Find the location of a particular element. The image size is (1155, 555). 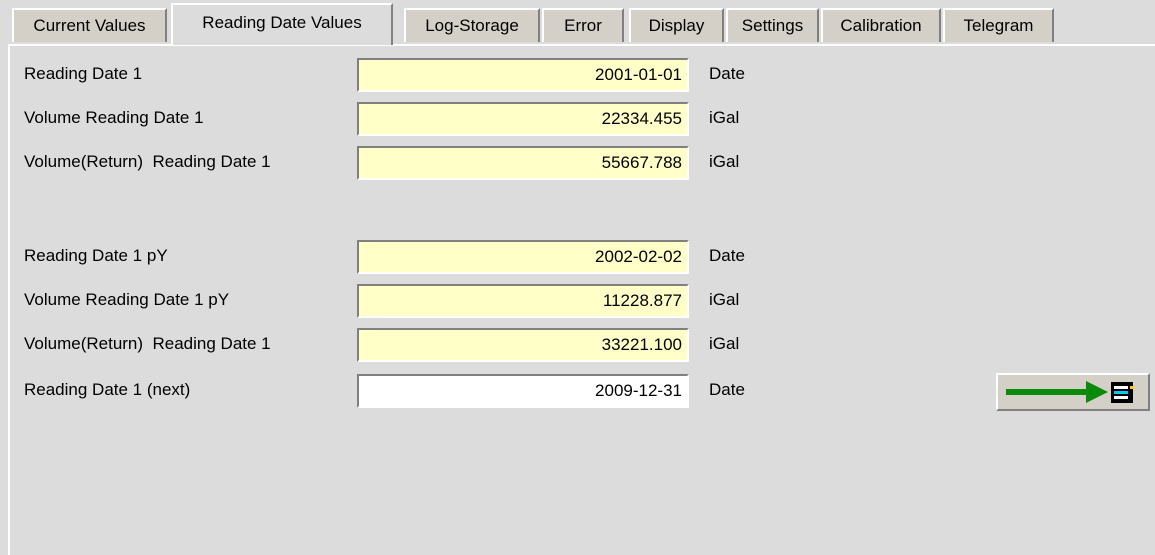

row-reading-date-1: Reading Date 1 2001-01-01 Date is located at coordinates (460, 75).